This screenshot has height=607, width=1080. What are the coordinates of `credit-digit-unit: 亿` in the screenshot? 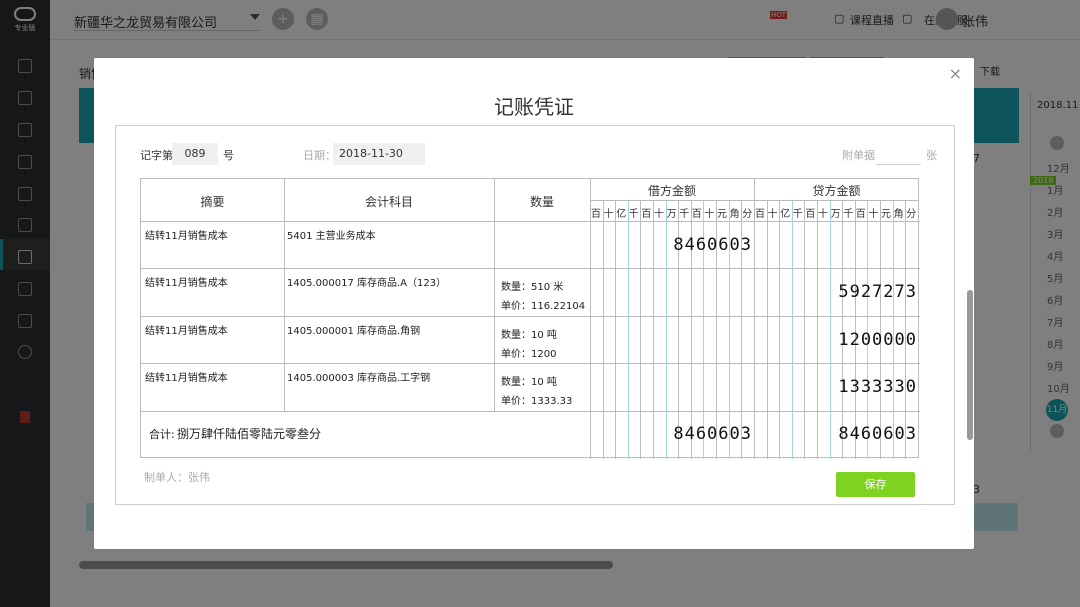 It's located at (785, 214).